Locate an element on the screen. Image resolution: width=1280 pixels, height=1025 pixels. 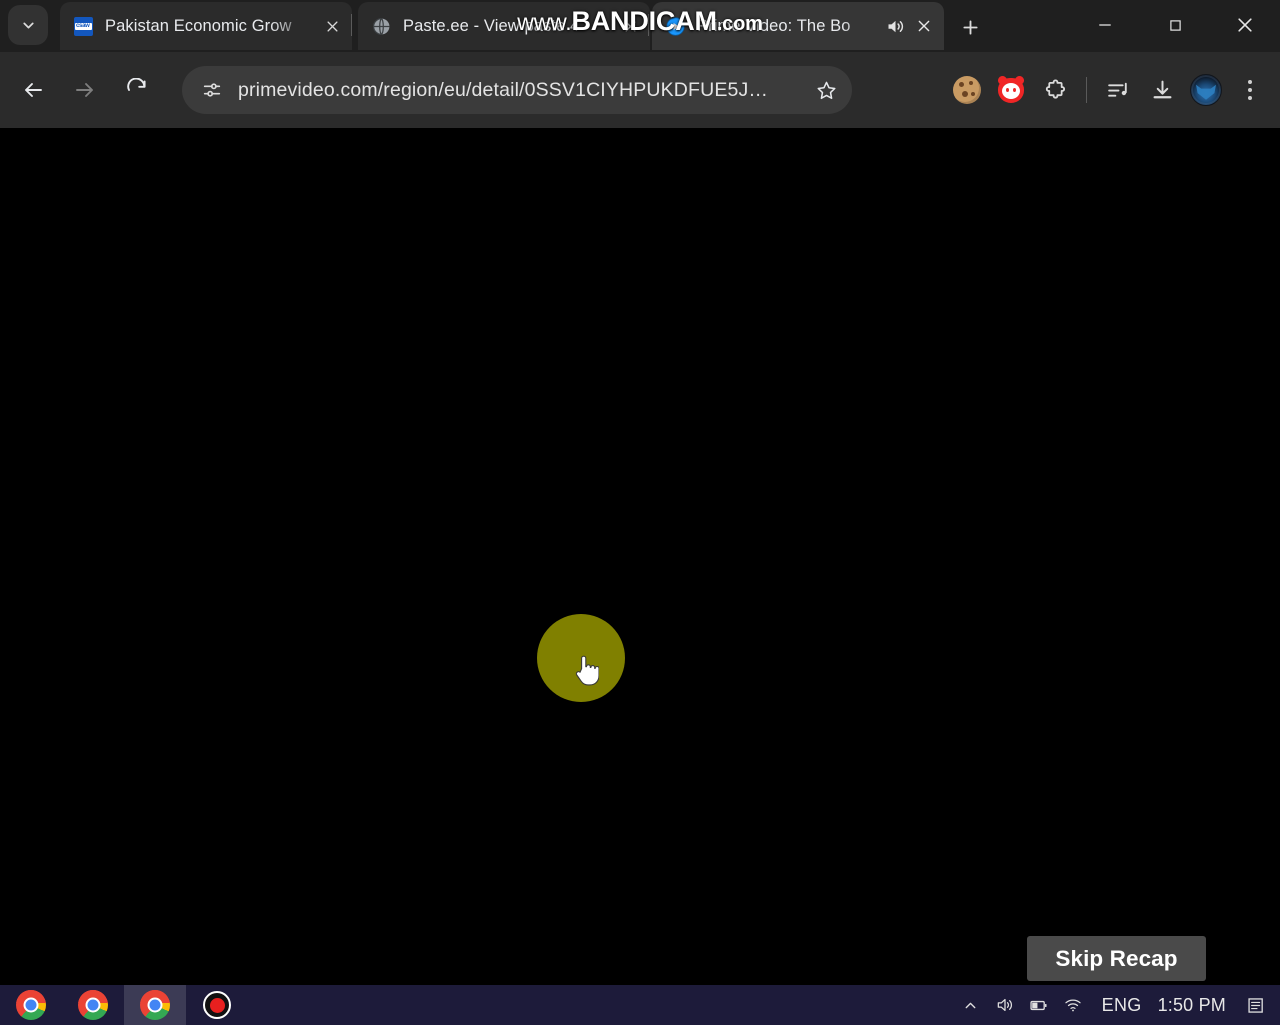
back-button is located at coordinates (33, 90).